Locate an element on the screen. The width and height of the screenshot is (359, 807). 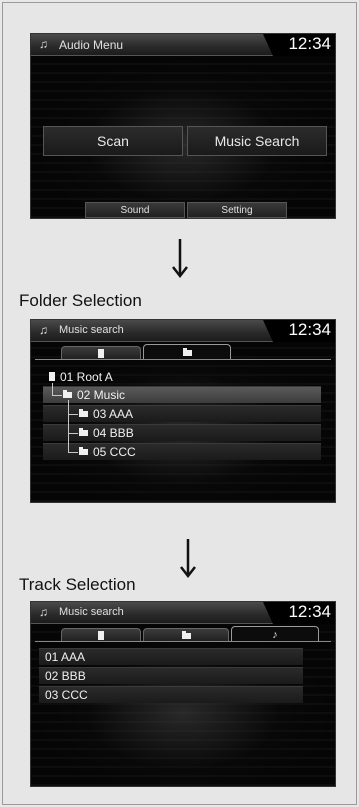
track-selection-caption: Track Selection is located at coordinates (77, 584).